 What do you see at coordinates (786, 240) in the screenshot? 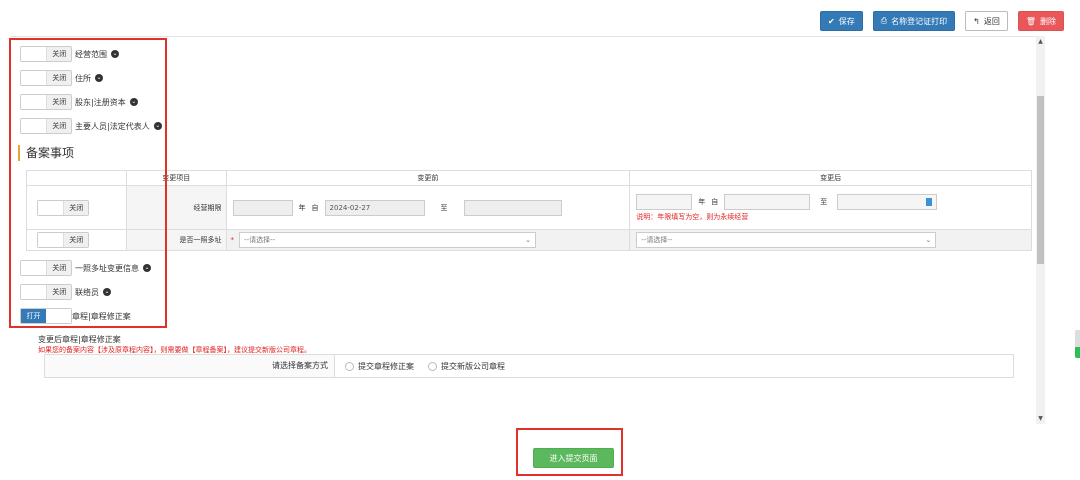
I see `after-multi-address-select: --请选择-- ⌄` at bounding box center [786, 240].